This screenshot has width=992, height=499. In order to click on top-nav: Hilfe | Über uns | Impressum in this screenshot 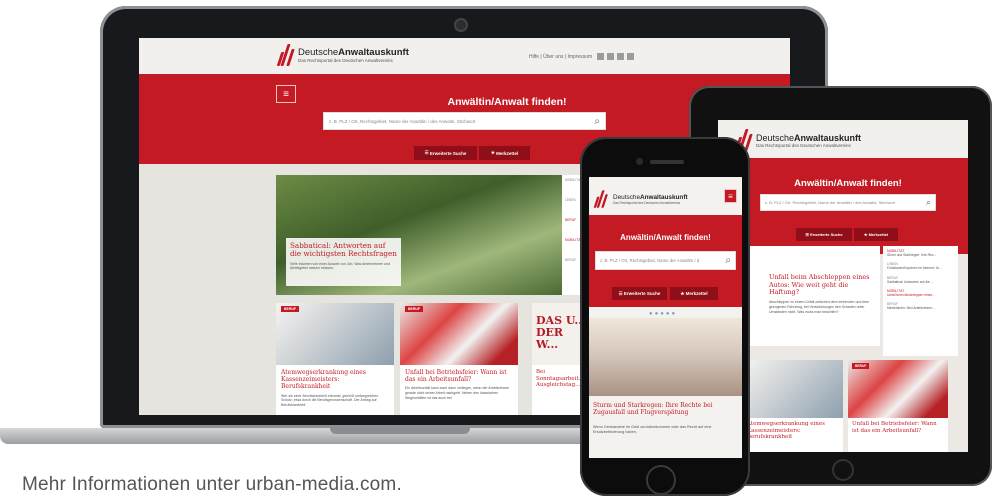, I will do `click(581, 56)`.